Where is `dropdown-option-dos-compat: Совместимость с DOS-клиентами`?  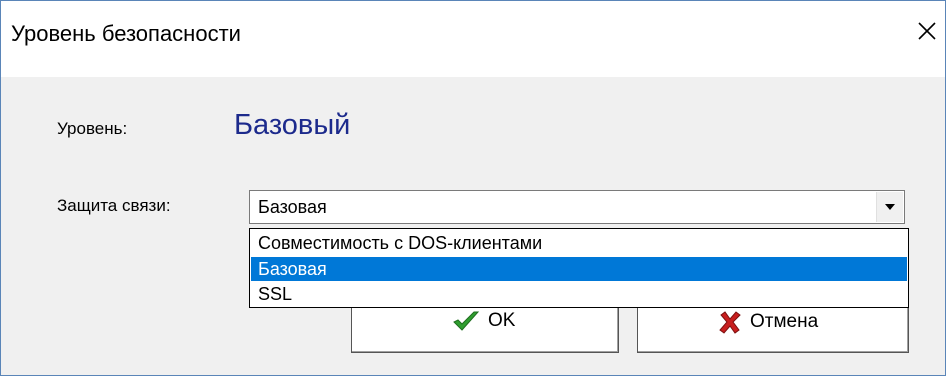
dropdown-option-dos-compat: Совместимость с DOS-клиентами is located at coordinates (579, 243).